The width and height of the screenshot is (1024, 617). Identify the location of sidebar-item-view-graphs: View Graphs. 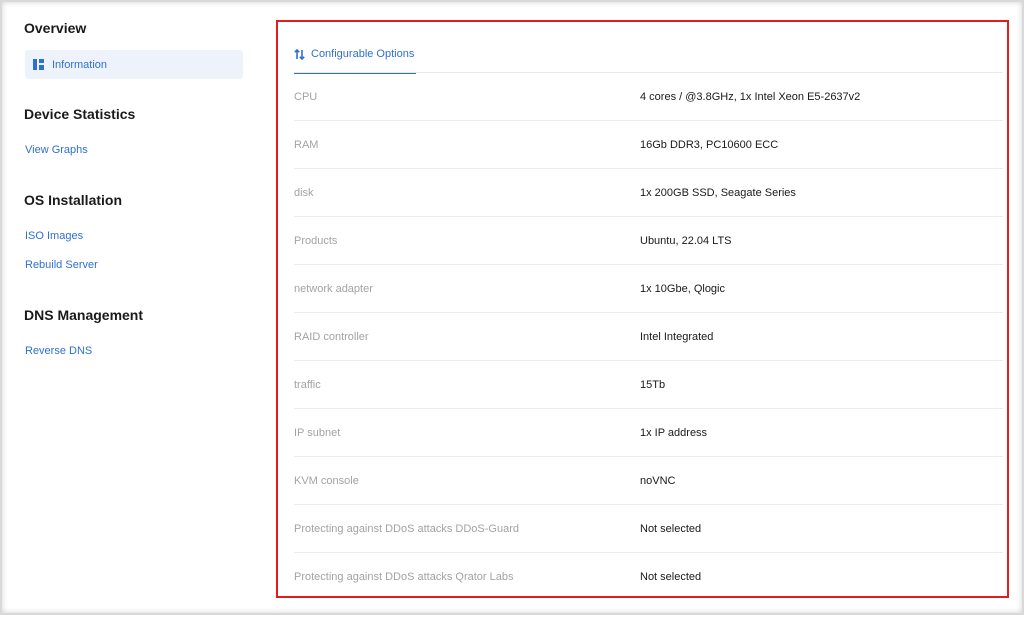
(56, 150).